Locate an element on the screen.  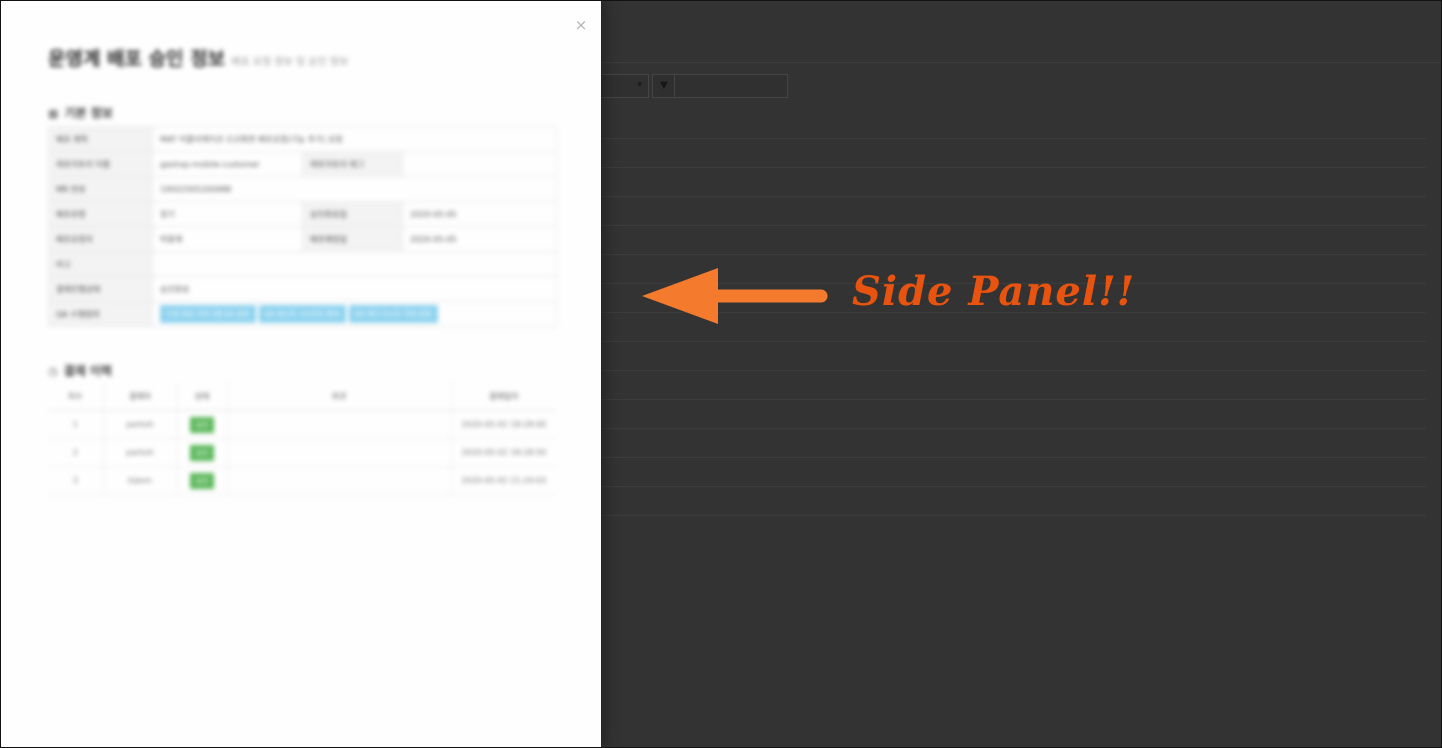
info-value: 19502505200988 is located at coordinates (354, 189).